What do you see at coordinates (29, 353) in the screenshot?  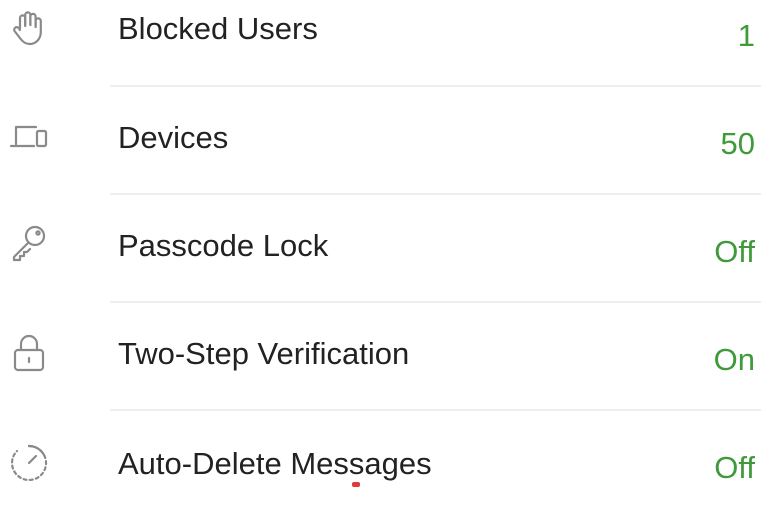 I see `lock-icon` at bounding box center [29, 353].